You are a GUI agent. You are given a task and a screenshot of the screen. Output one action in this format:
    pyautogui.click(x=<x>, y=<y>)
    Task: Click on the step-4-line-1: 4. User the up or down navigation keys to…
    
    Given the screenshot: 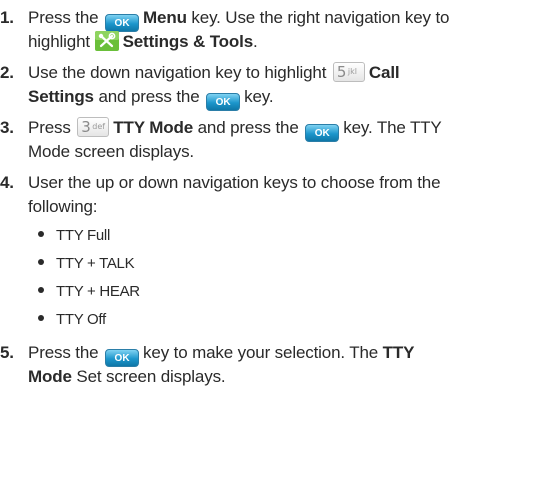 What is the action you would take?
    pyautogui.click(x=220, y=182)
    